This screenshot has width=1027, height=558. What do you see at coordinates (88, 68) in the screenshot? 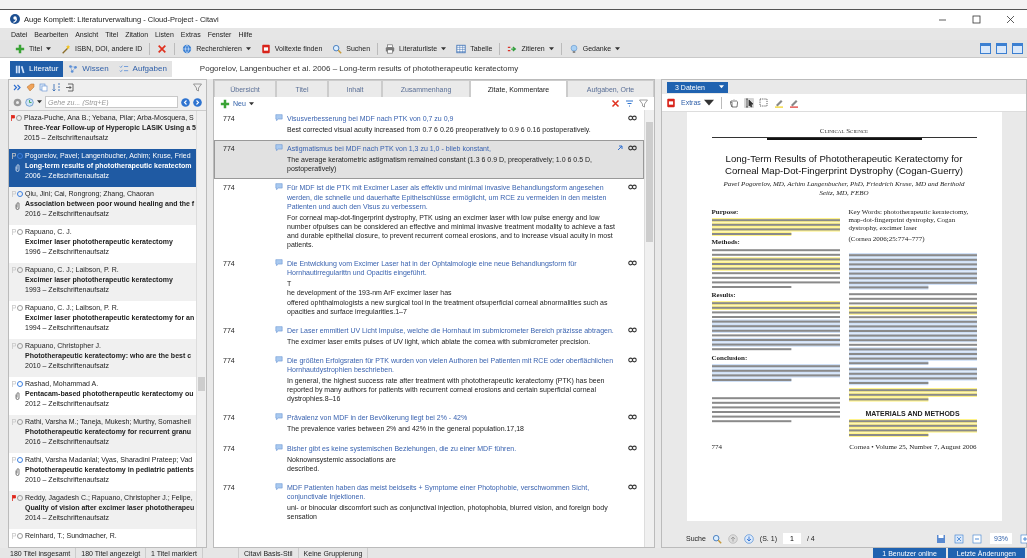
I see `nav-tab: Wissen` at bounding box center [88, 68].